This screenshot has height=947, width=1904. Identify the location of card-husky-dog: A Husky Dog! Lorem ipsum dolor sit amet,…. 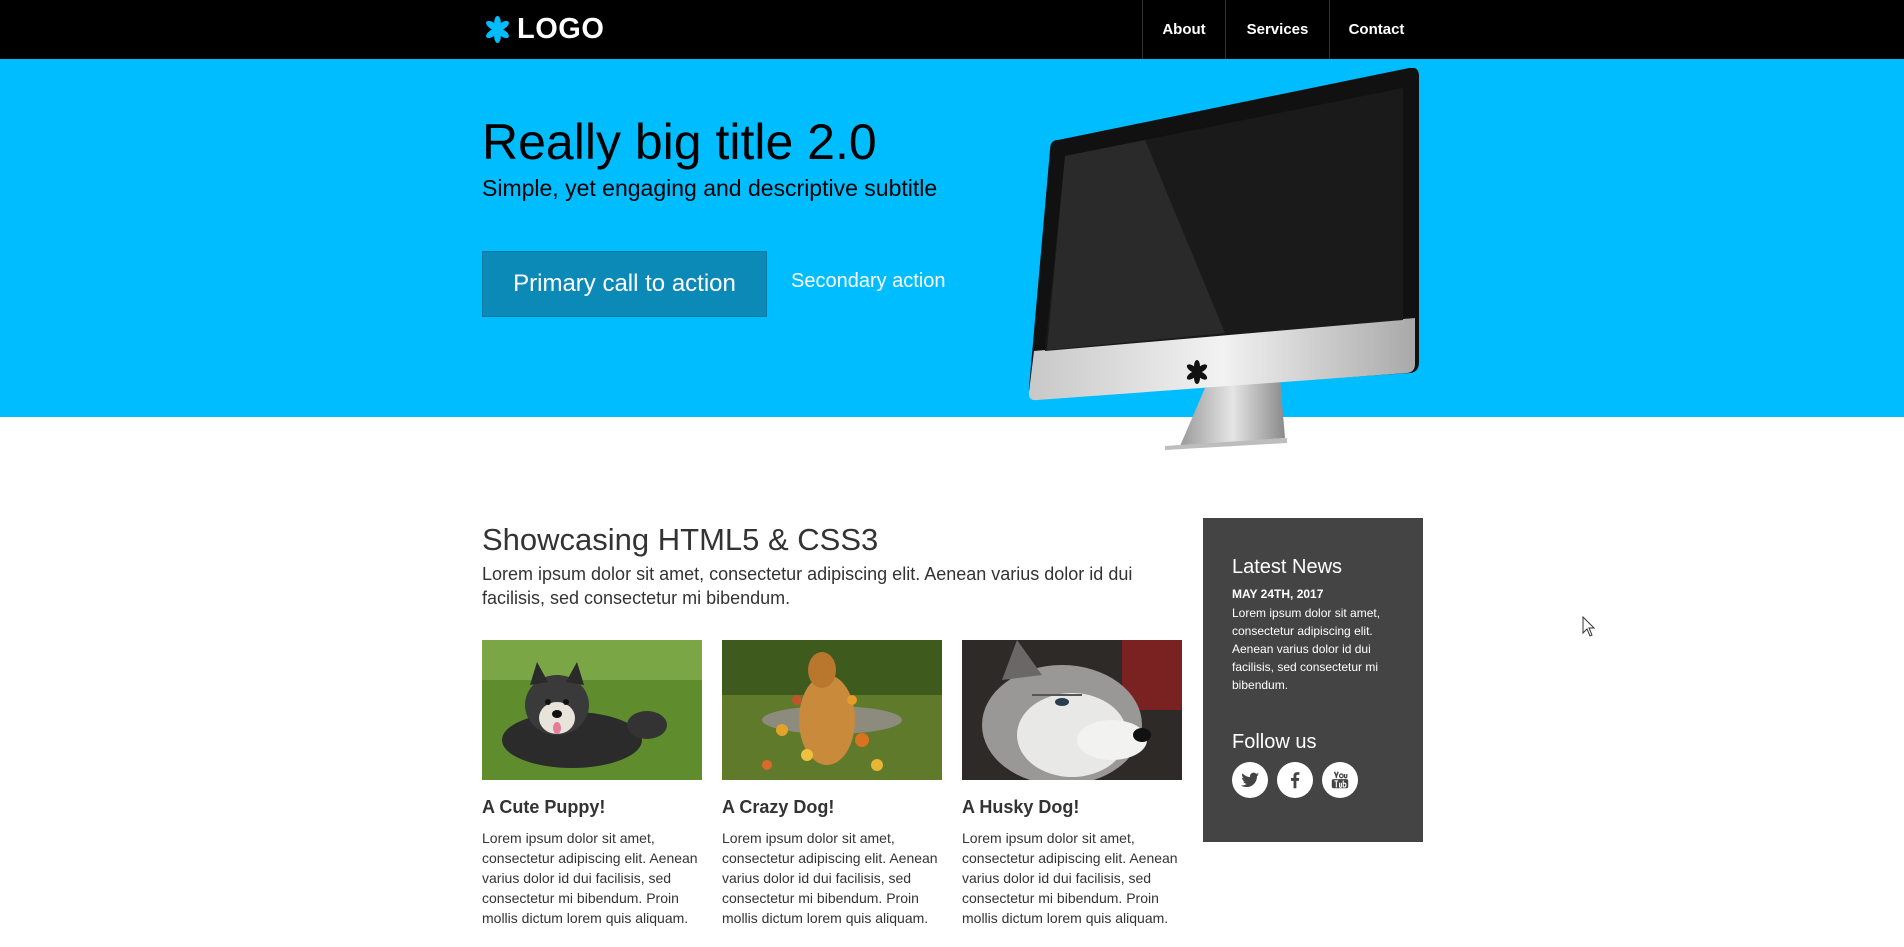
(1072, 784).